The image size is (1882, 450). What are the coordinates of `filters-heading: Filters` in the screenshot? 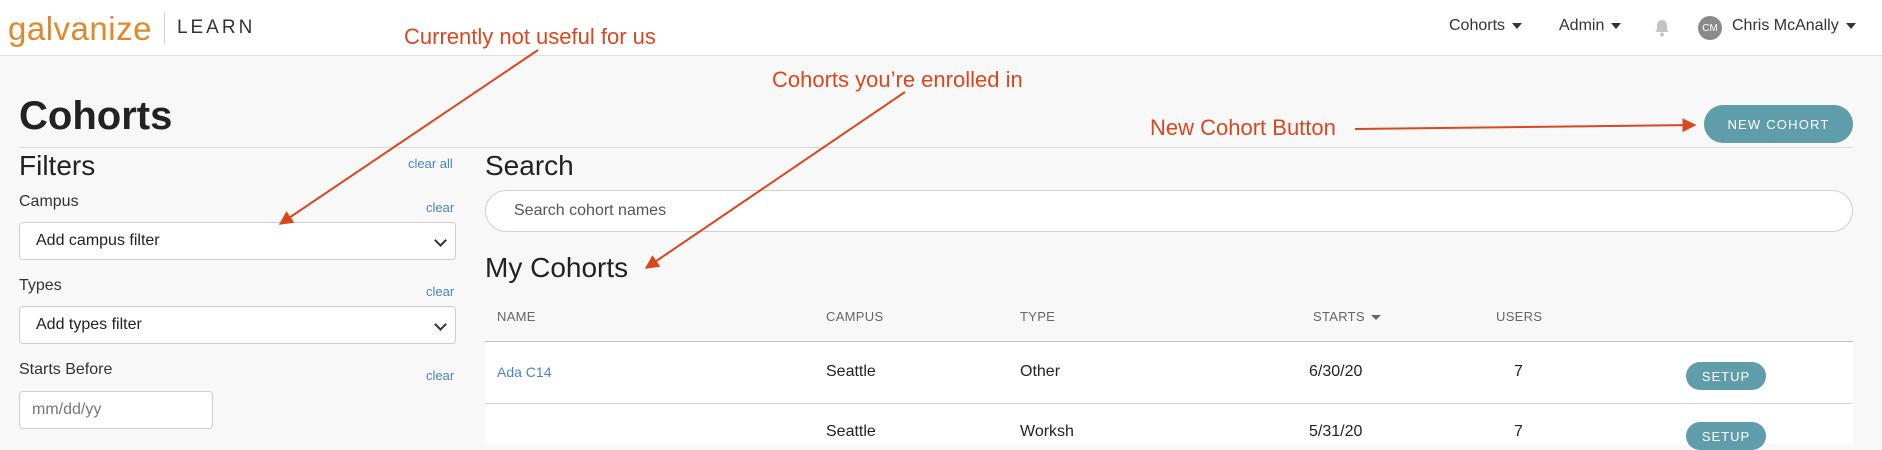 It's located at (57, 165).